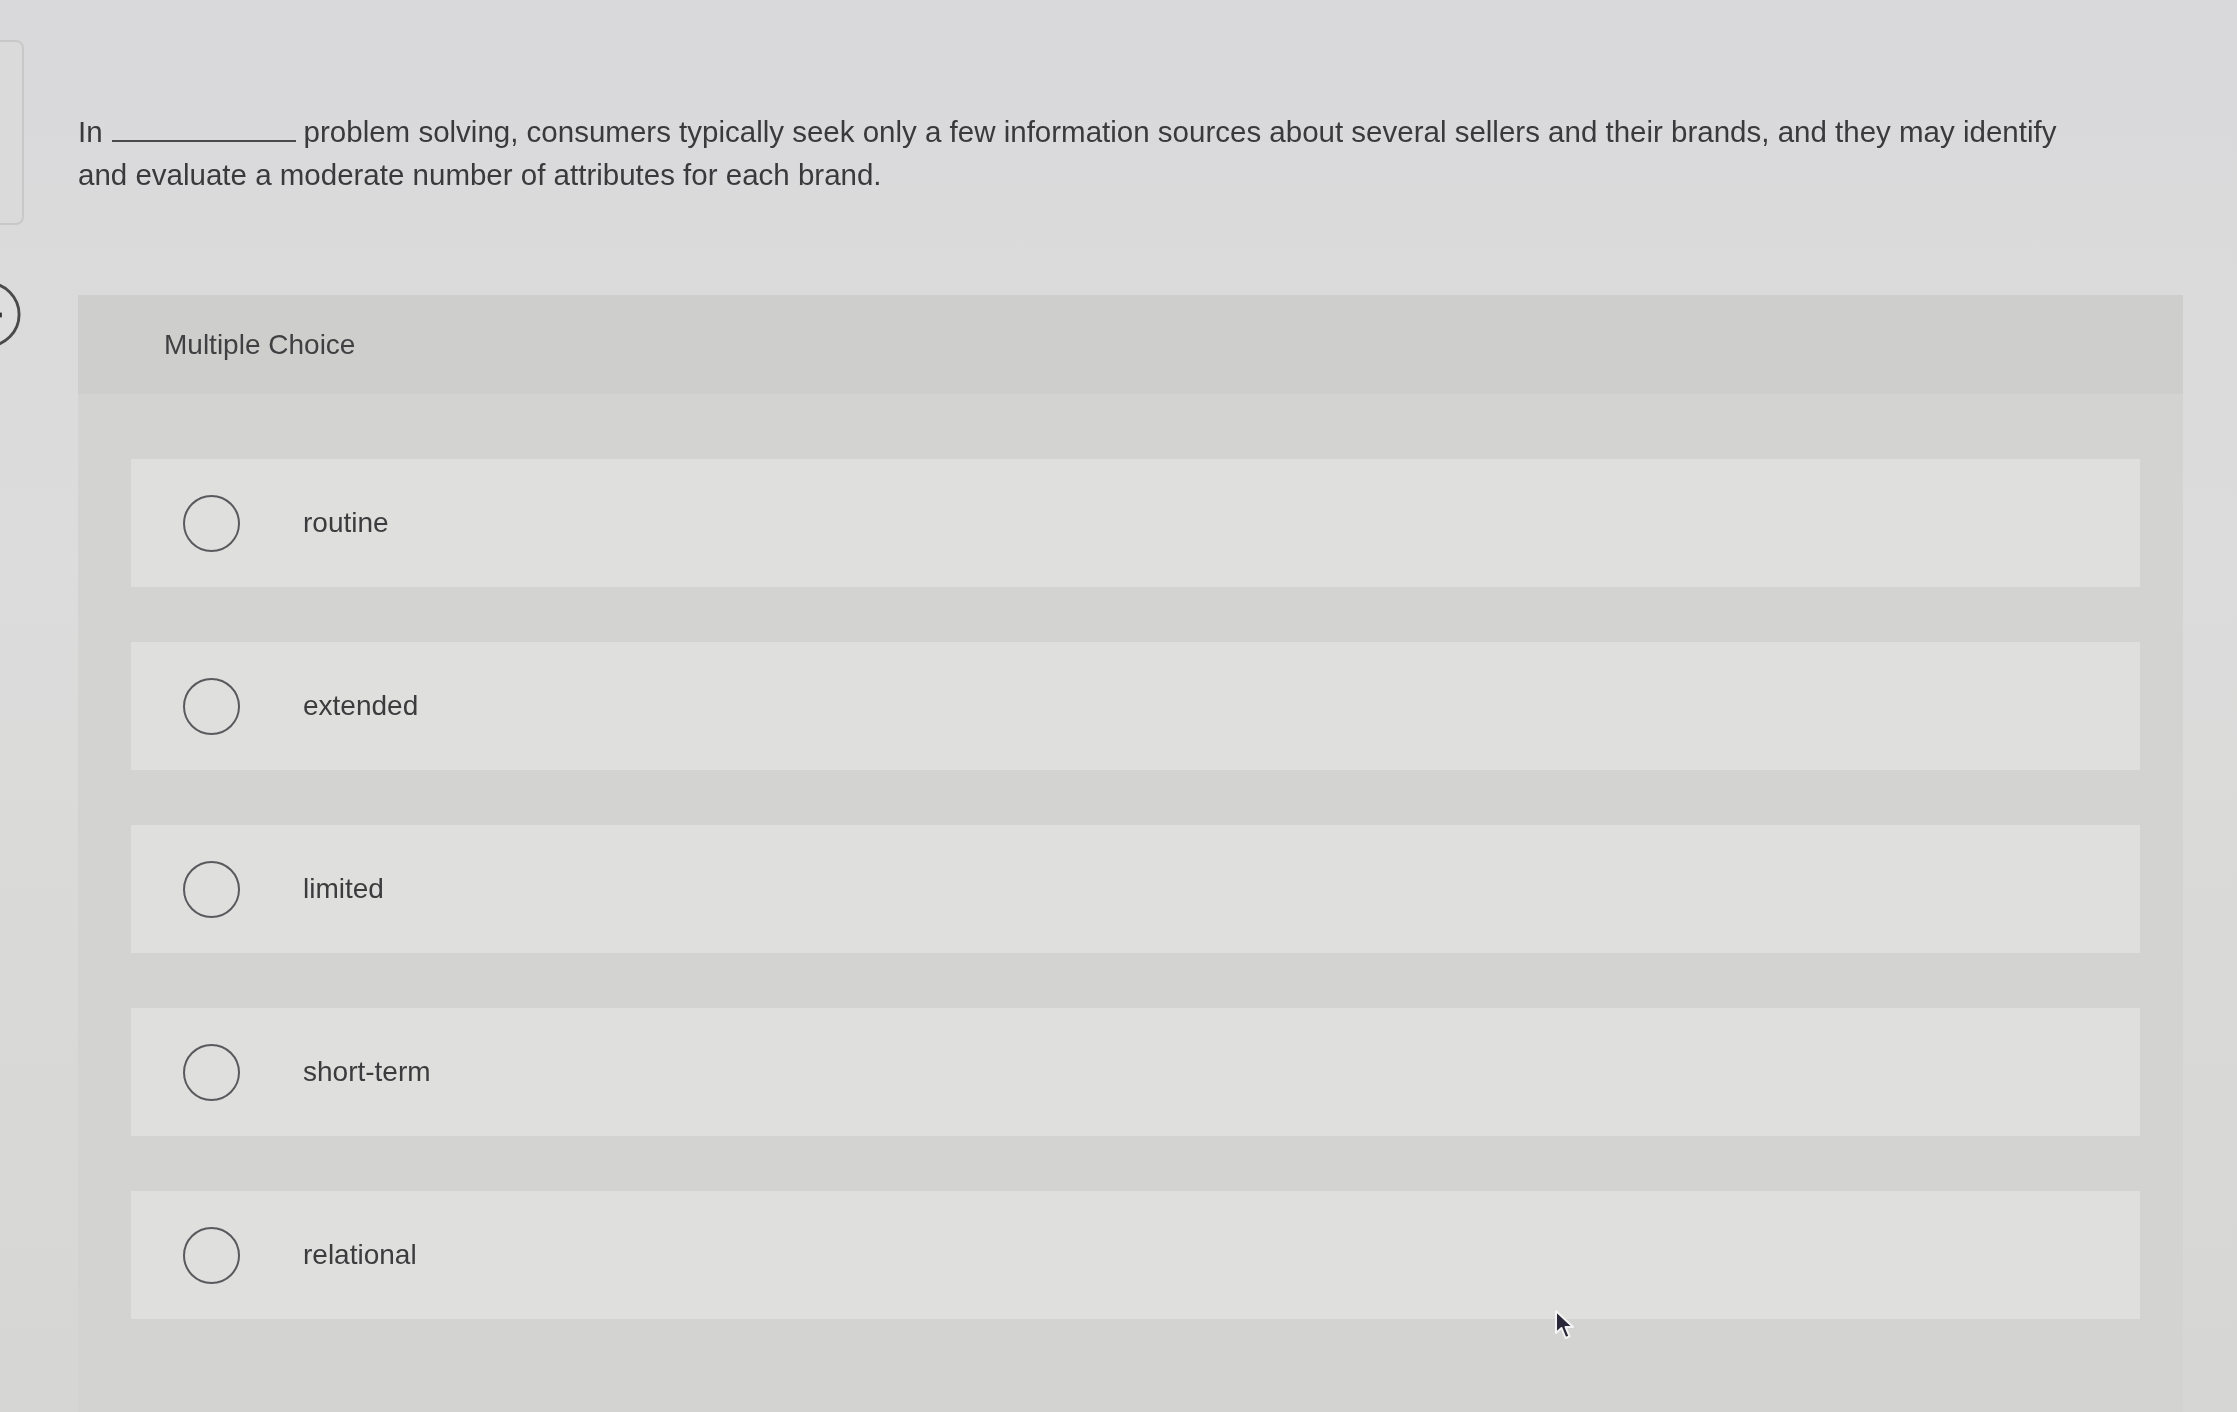 This screenshot has height=1412, width=2237. Describe the element at coordinates (1135, 1072) in the screenshot. I see `answer-option: short-term` at that location.